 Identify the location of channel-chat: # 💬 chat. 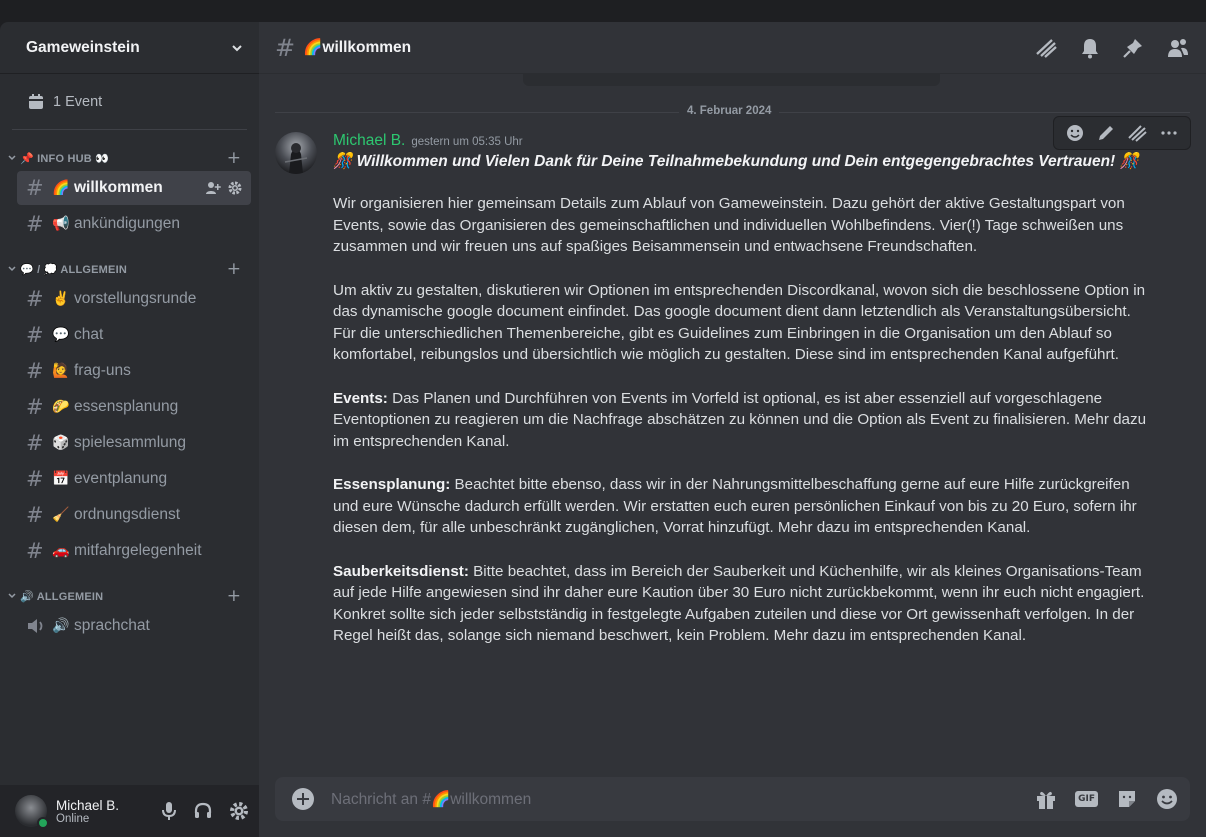
(134, 335).